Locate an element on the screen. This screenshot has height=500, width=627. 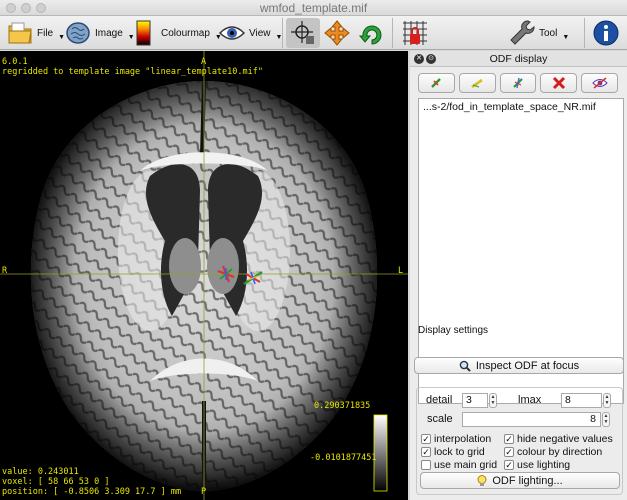
main-toolbar: File ▼ Image ▼ Colourmap ▼ View ▼ Tool ▼ is located at coordinates (313, 33).